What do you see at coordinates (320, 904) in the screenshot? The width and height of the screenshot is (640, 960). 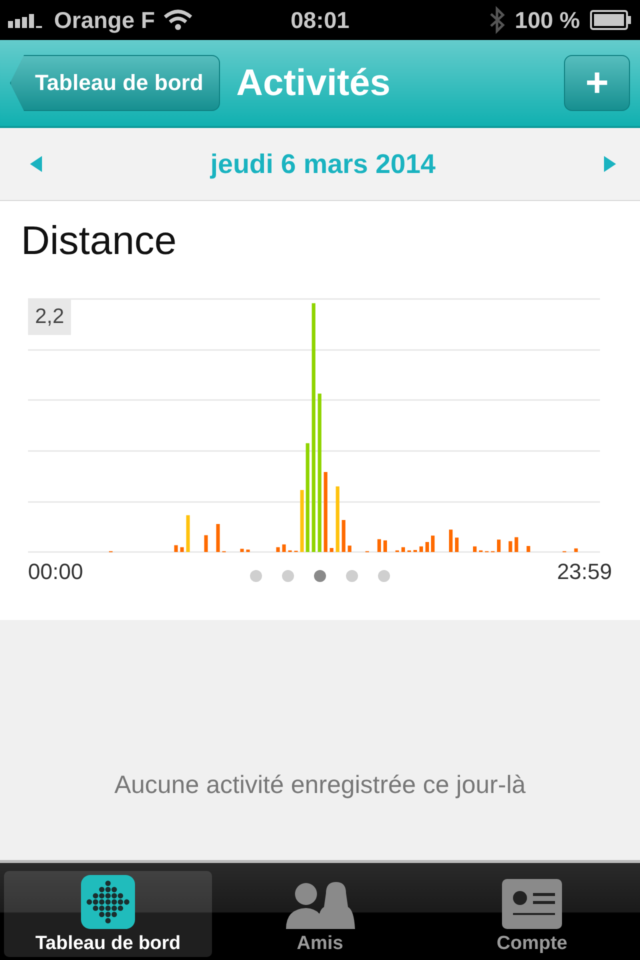 I see `people-icon` at bounding box center [320, 904].